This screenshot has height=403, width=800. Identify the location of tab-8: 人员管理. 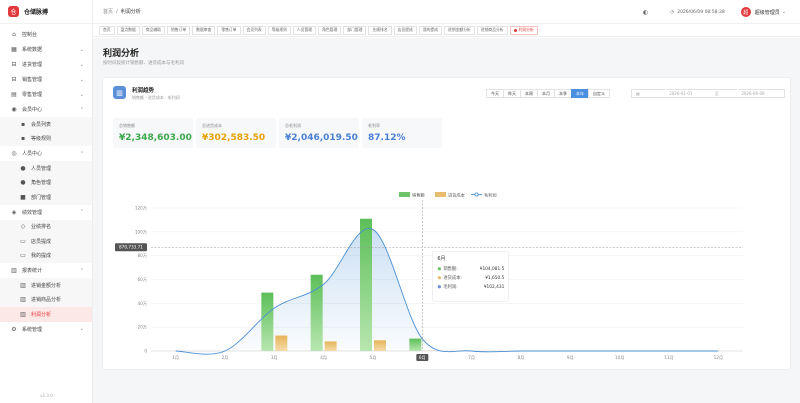
(304, 30).